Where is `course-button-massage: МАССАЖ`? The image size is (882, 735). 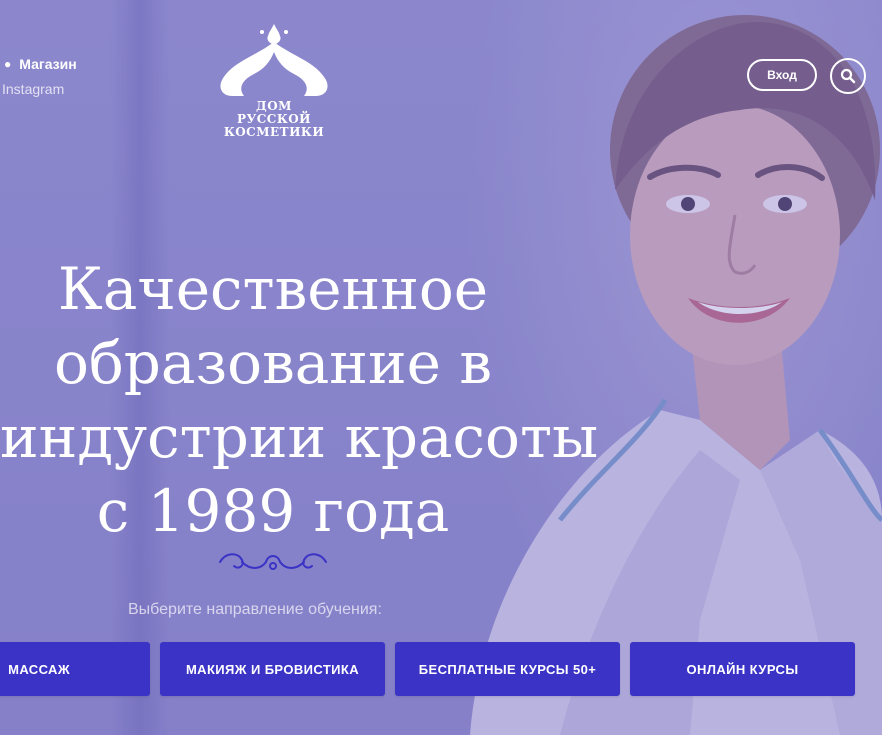
course-button-massage: МАССАЖ is located at coordinates (75, 669).